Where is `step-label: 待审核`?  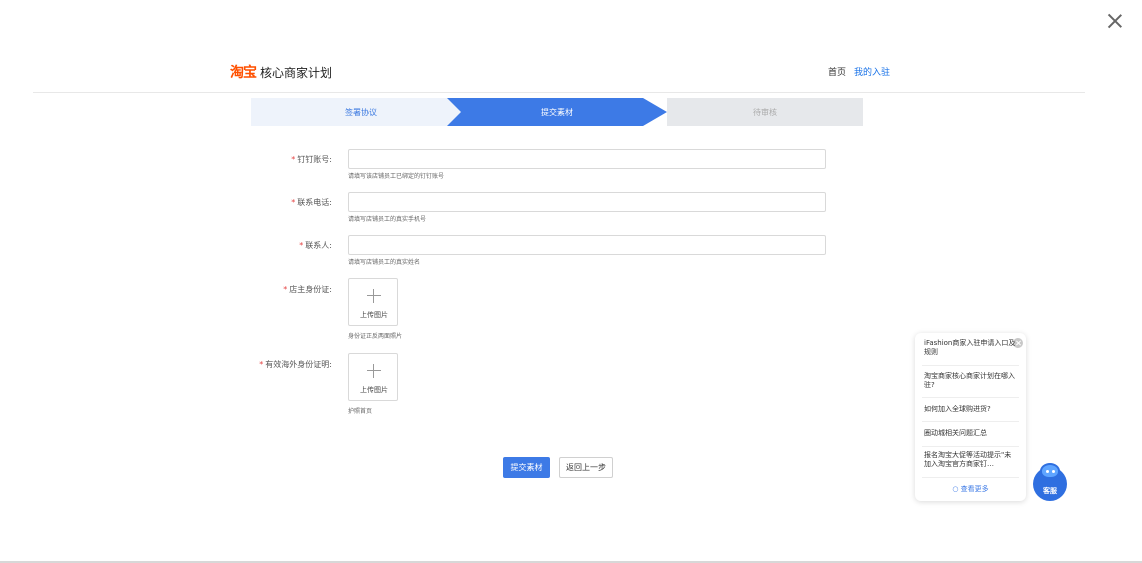 step-label: 待审核 is located at coordinates (765, 112).